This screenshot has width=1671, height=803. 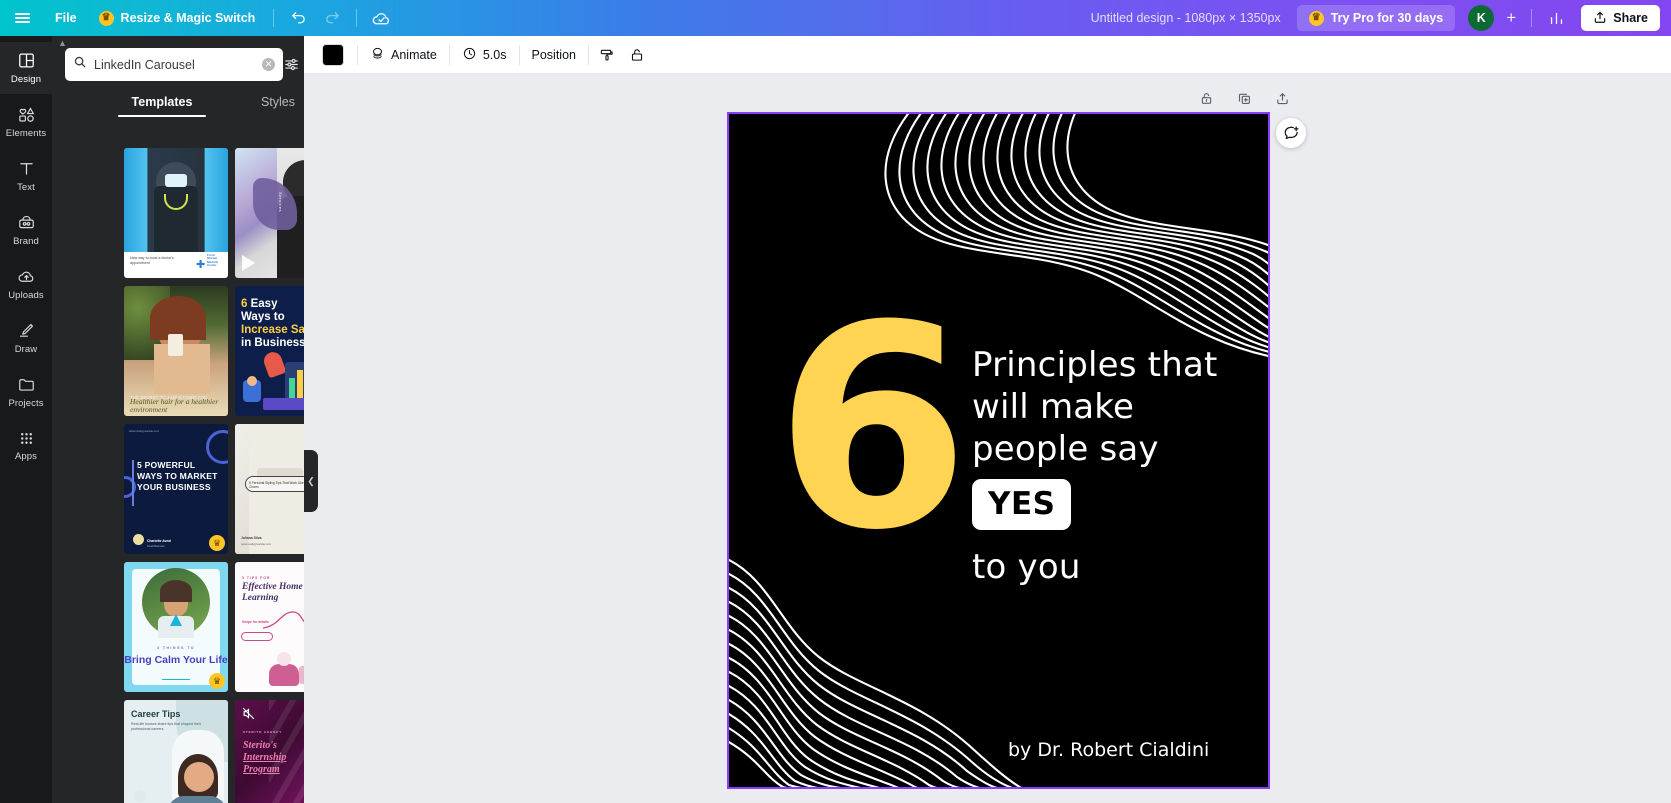 I want to click on panel-collapse-chevron-icon: ▲, so click(x=62, y=43).